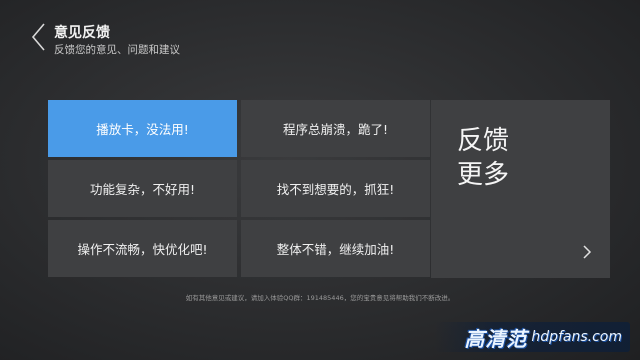 This screenshot has width=640, height=360. I want to click on back-button, so click(39, 37).